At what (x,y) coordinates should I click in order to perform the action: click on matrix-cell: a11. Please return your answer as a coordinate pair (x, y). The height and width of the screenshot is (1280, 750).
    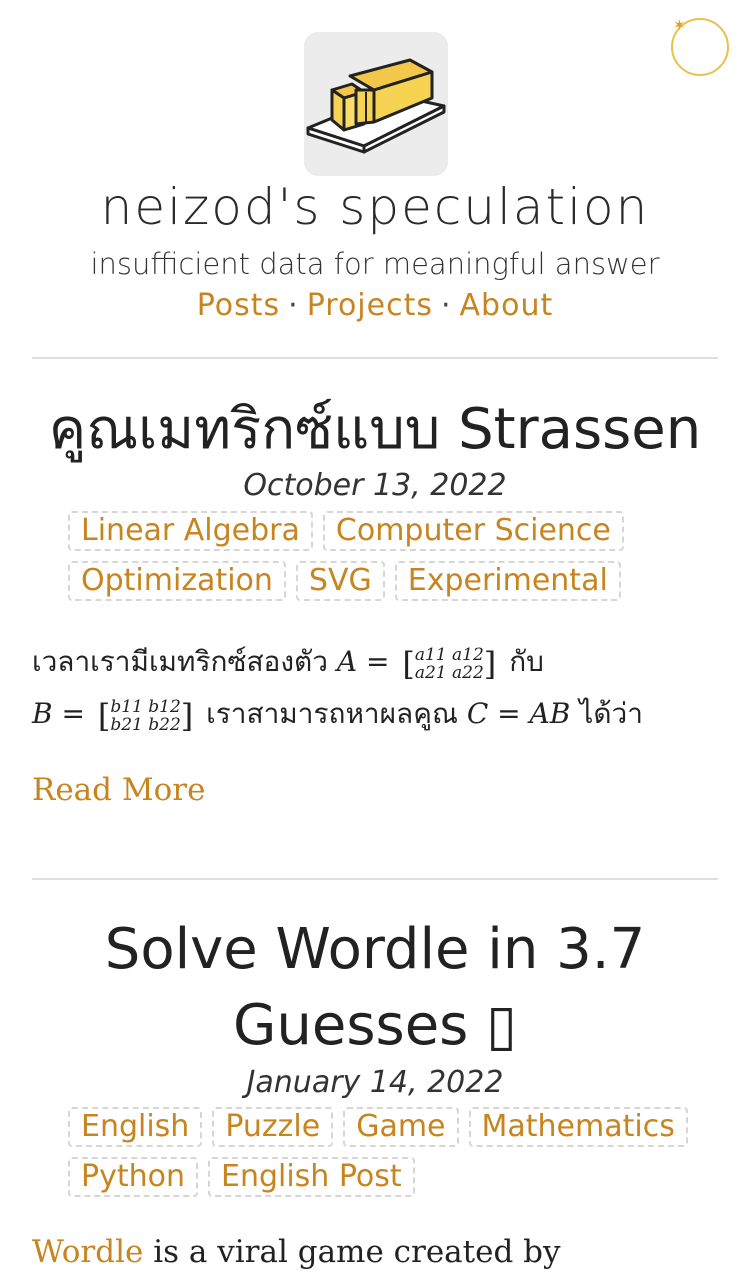
    Looking at the image, I should click on (430, 654).